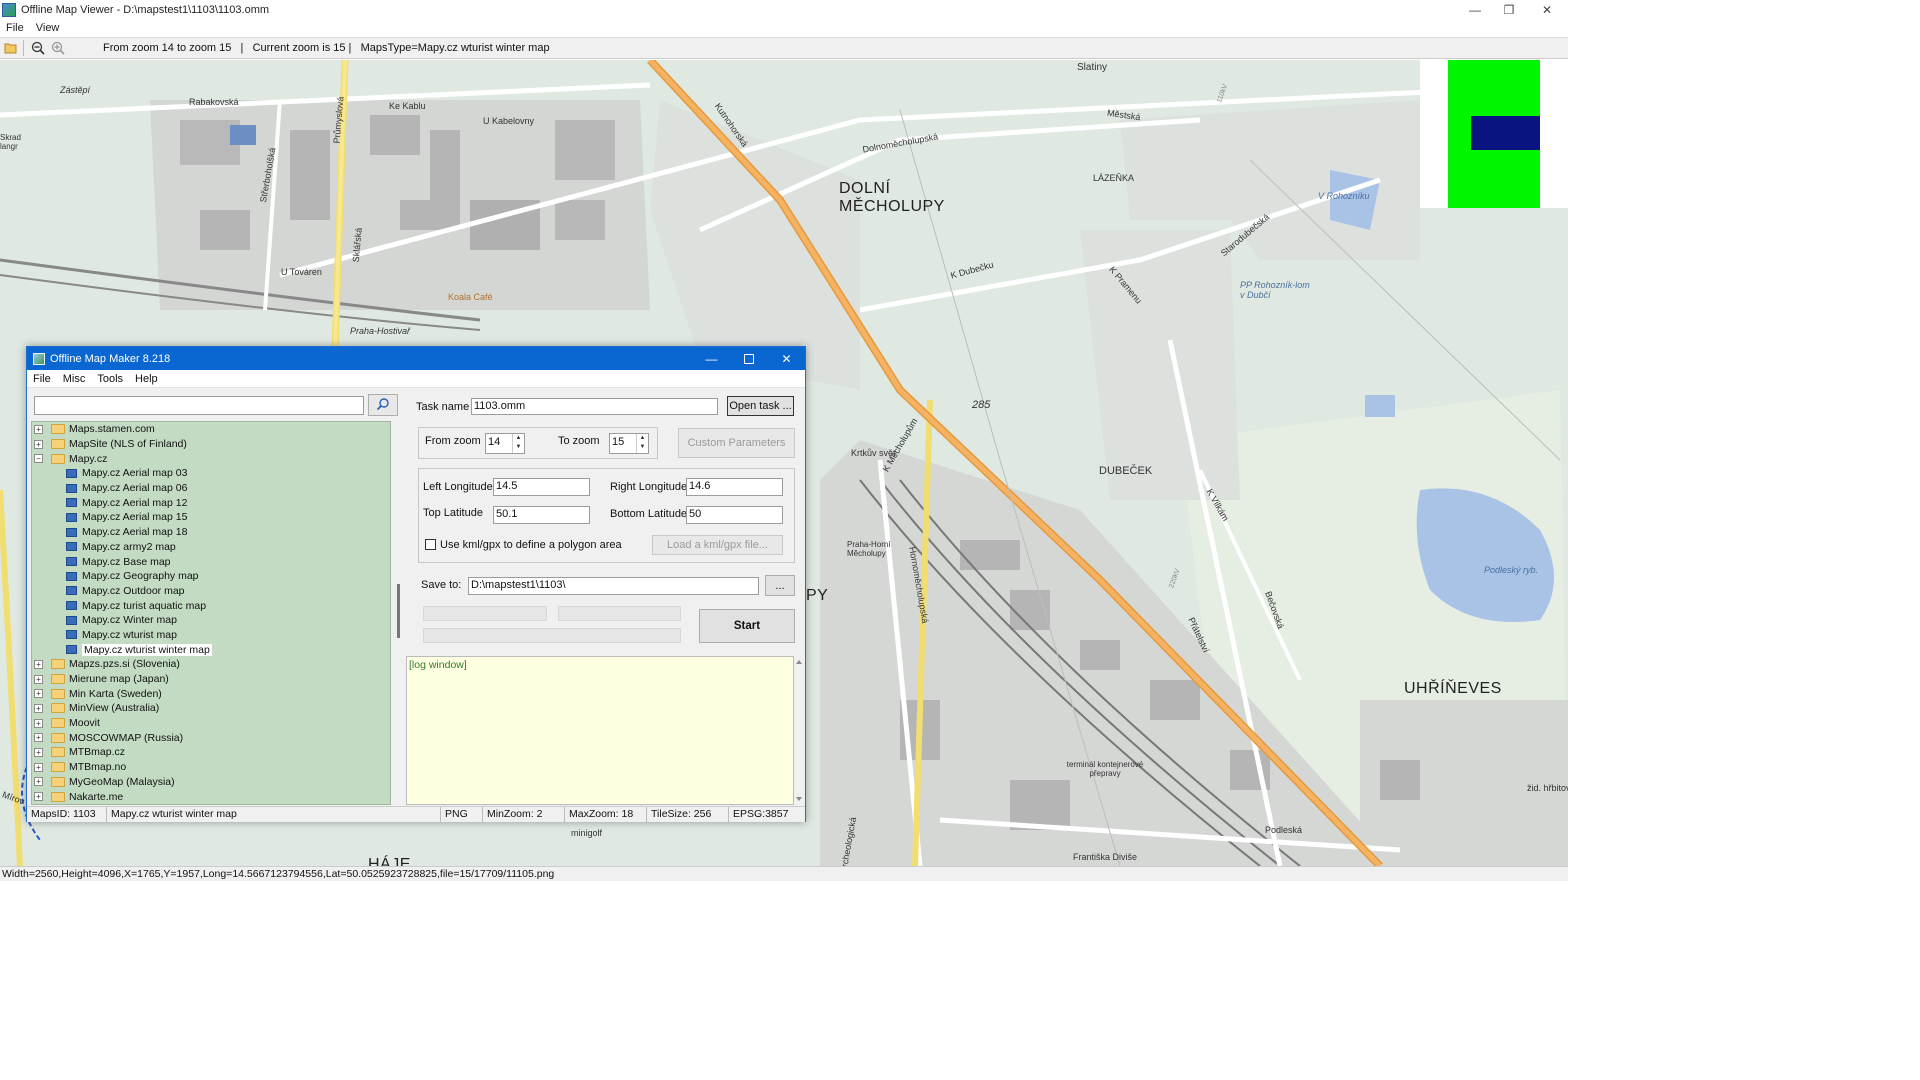 This screenshot has width=1920, height=1080. Describe the element at coordinates (58, 48) in the screenshot. I see `zoom-in-icon` at that location.